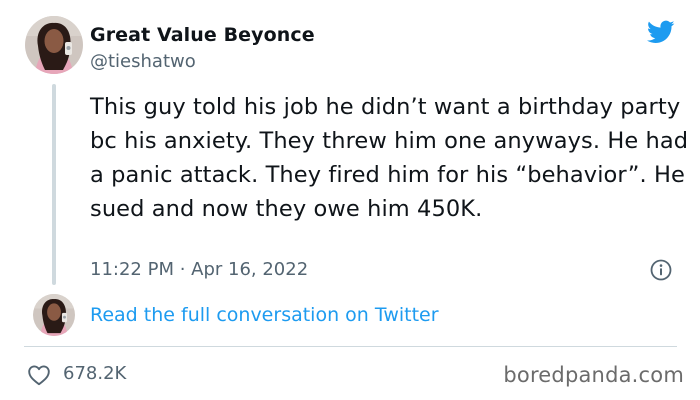 The width and height of the screenshot is (700, 400). I want to click on info-icon, so click(661, 270).